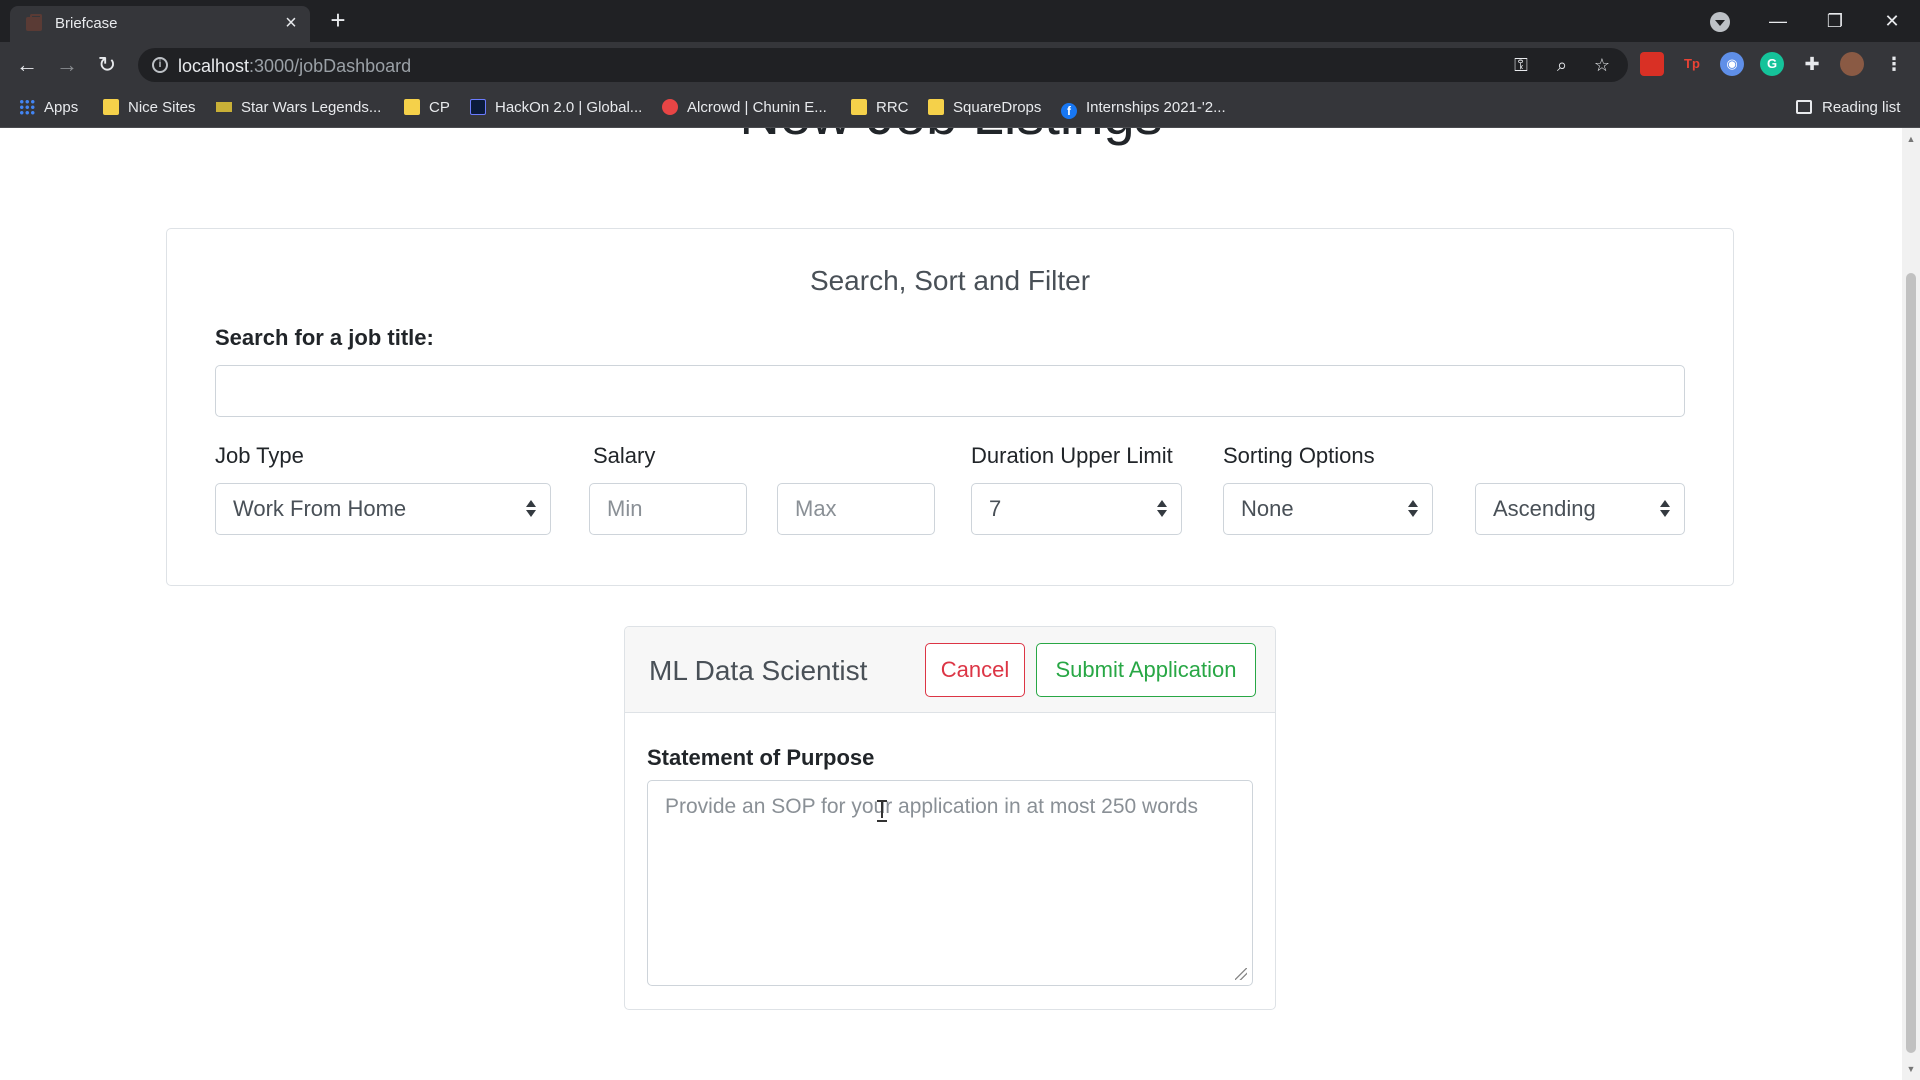 This screenshot has width=1920, height=1080. Describe the element at coordinates (478, 107) in the screenshot. I see `hackon-icon` at that location.